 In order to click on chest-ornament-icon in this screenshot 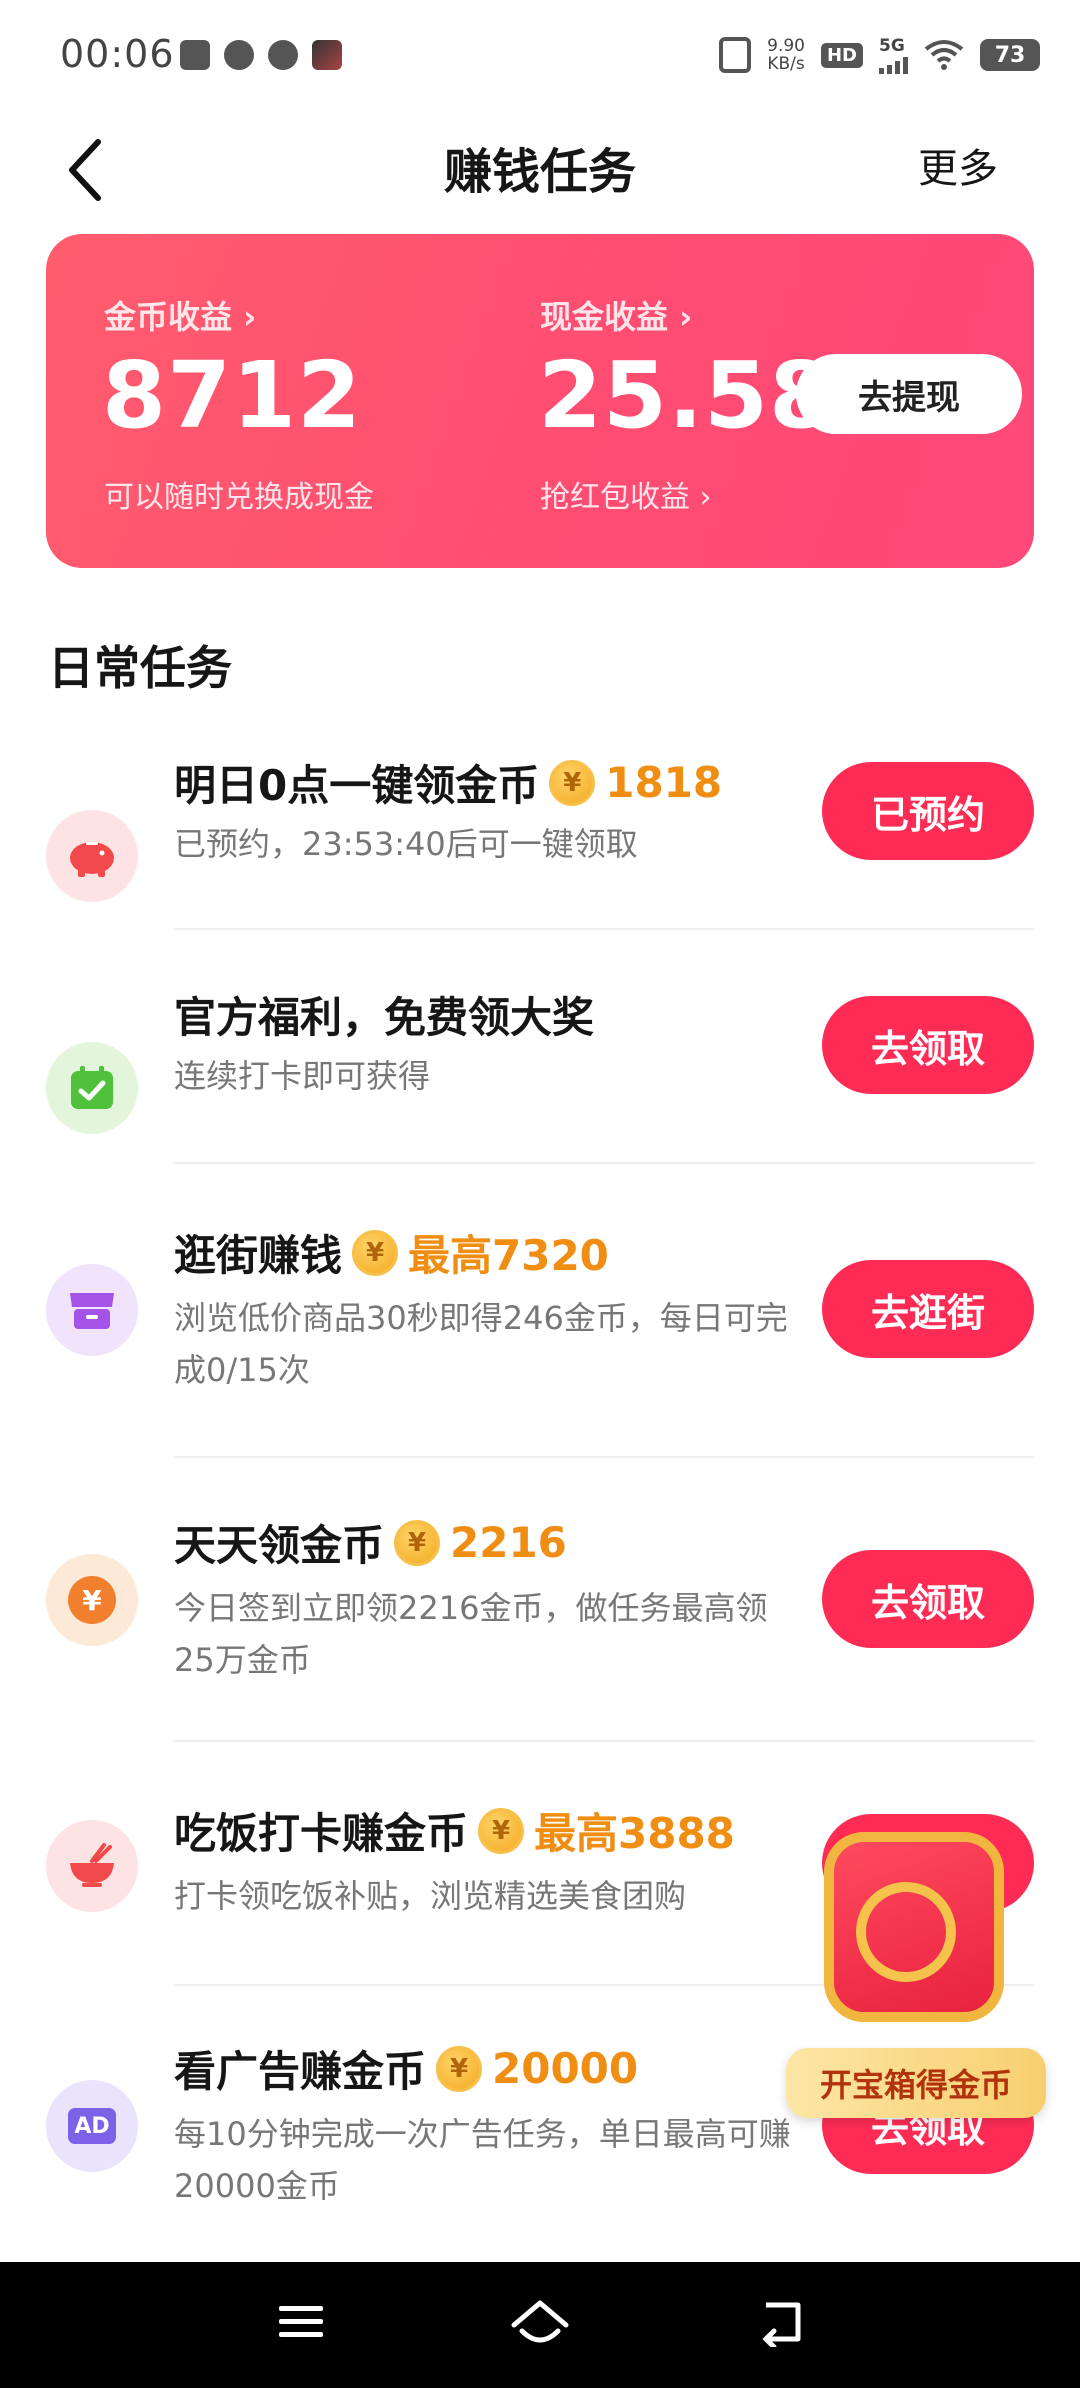, I will do `click(906, 1932)`.